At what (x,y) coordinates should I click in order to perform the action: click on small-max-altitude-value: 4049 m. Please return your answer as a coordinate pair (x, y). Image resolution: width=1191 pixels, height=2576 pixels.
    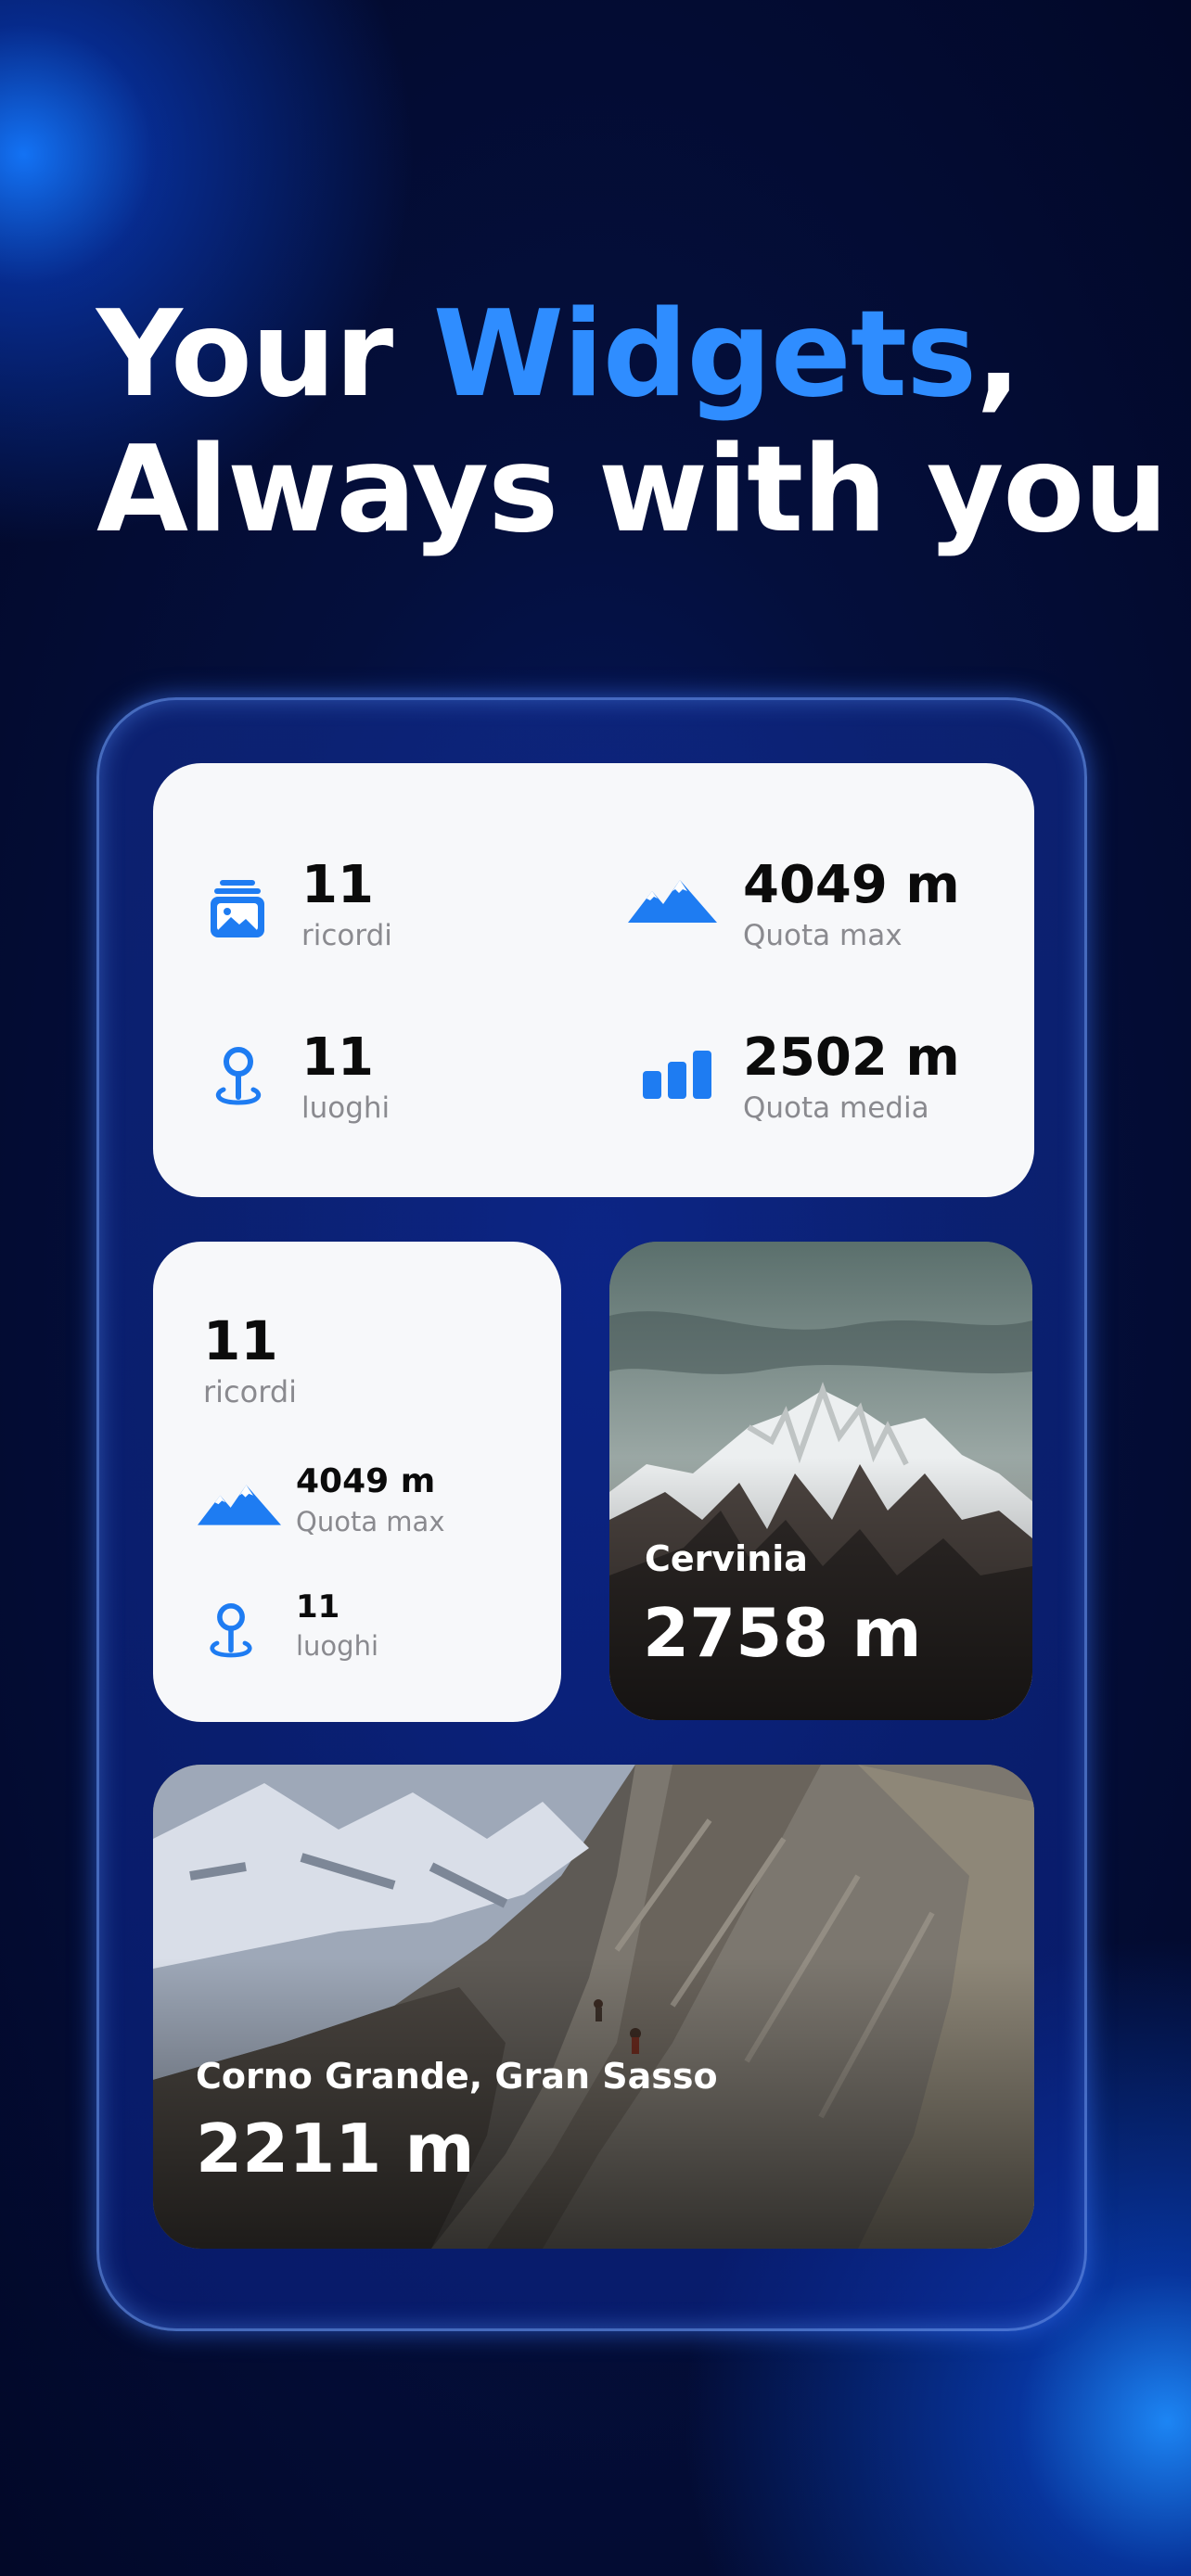
    Looking at the image, I should click on (366, 1481).